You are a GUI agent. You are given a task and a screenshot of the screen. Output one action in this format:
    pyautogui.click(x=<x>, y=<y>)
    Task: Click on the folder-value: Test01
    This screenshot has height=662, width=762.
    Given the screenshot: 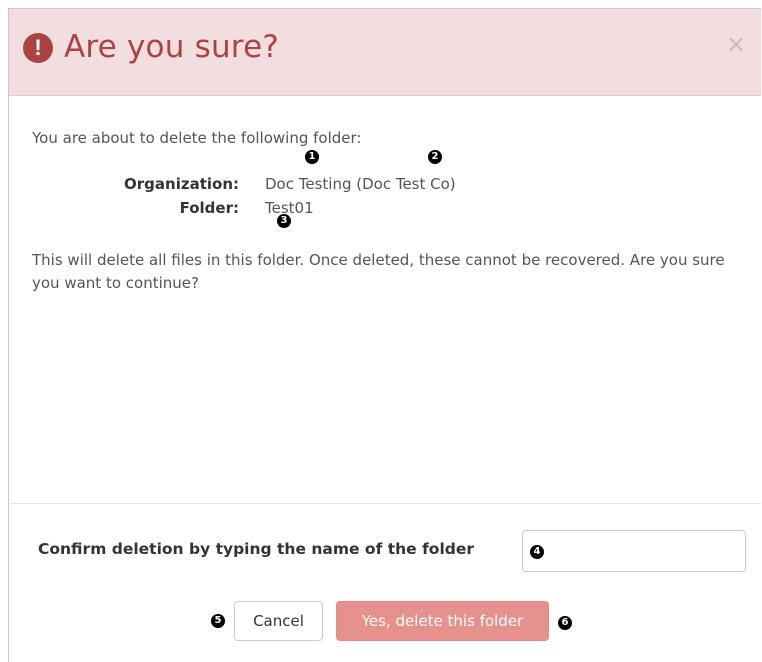 What is the action you would take?
    pyautogui.click(x=289, y=208)
    